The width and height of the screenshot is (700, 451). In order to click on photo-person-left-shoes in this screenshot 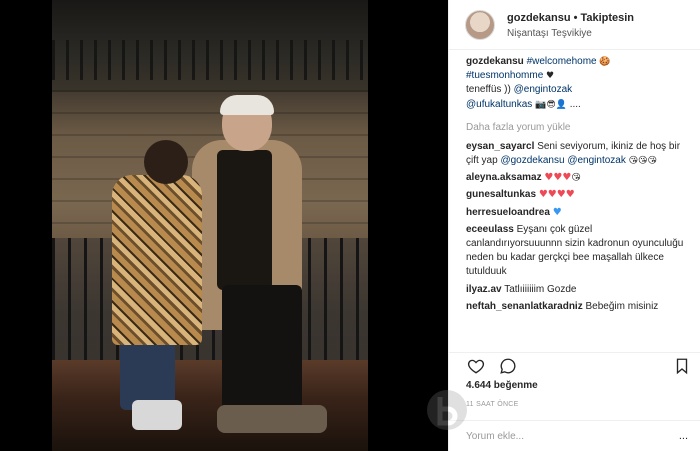, I will do `click(157, 415)`.